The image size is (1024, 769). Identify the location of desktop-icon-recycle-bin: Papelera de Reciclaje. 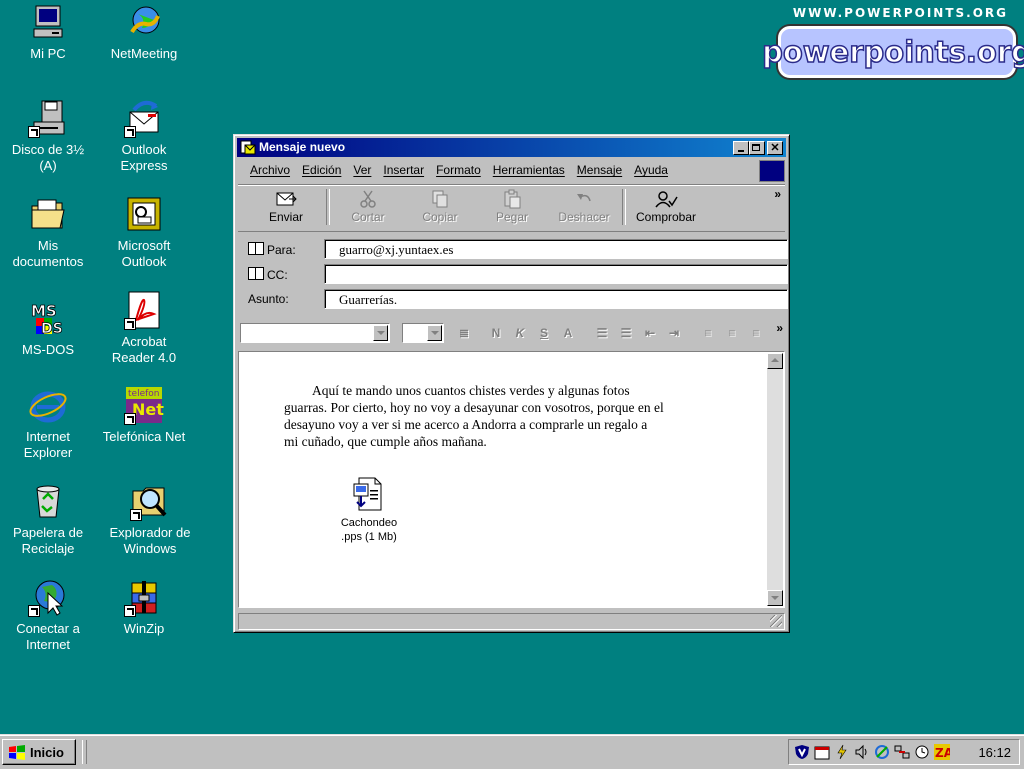
(48, 519).